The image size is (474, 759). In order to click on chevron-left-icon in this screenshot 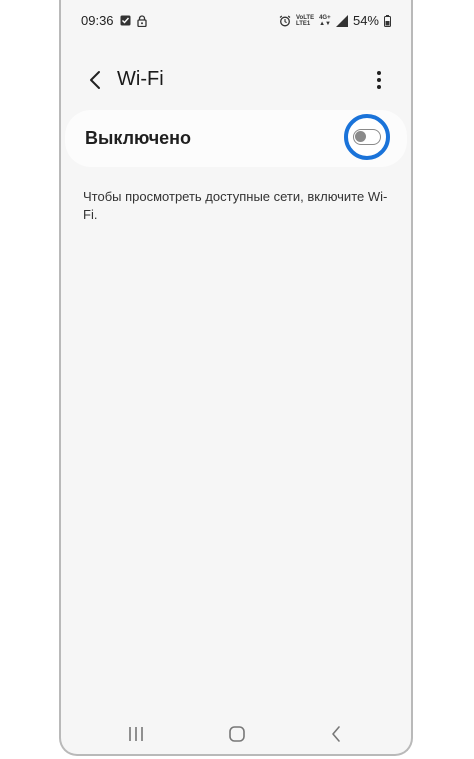, I will do `click(95, 80)`.